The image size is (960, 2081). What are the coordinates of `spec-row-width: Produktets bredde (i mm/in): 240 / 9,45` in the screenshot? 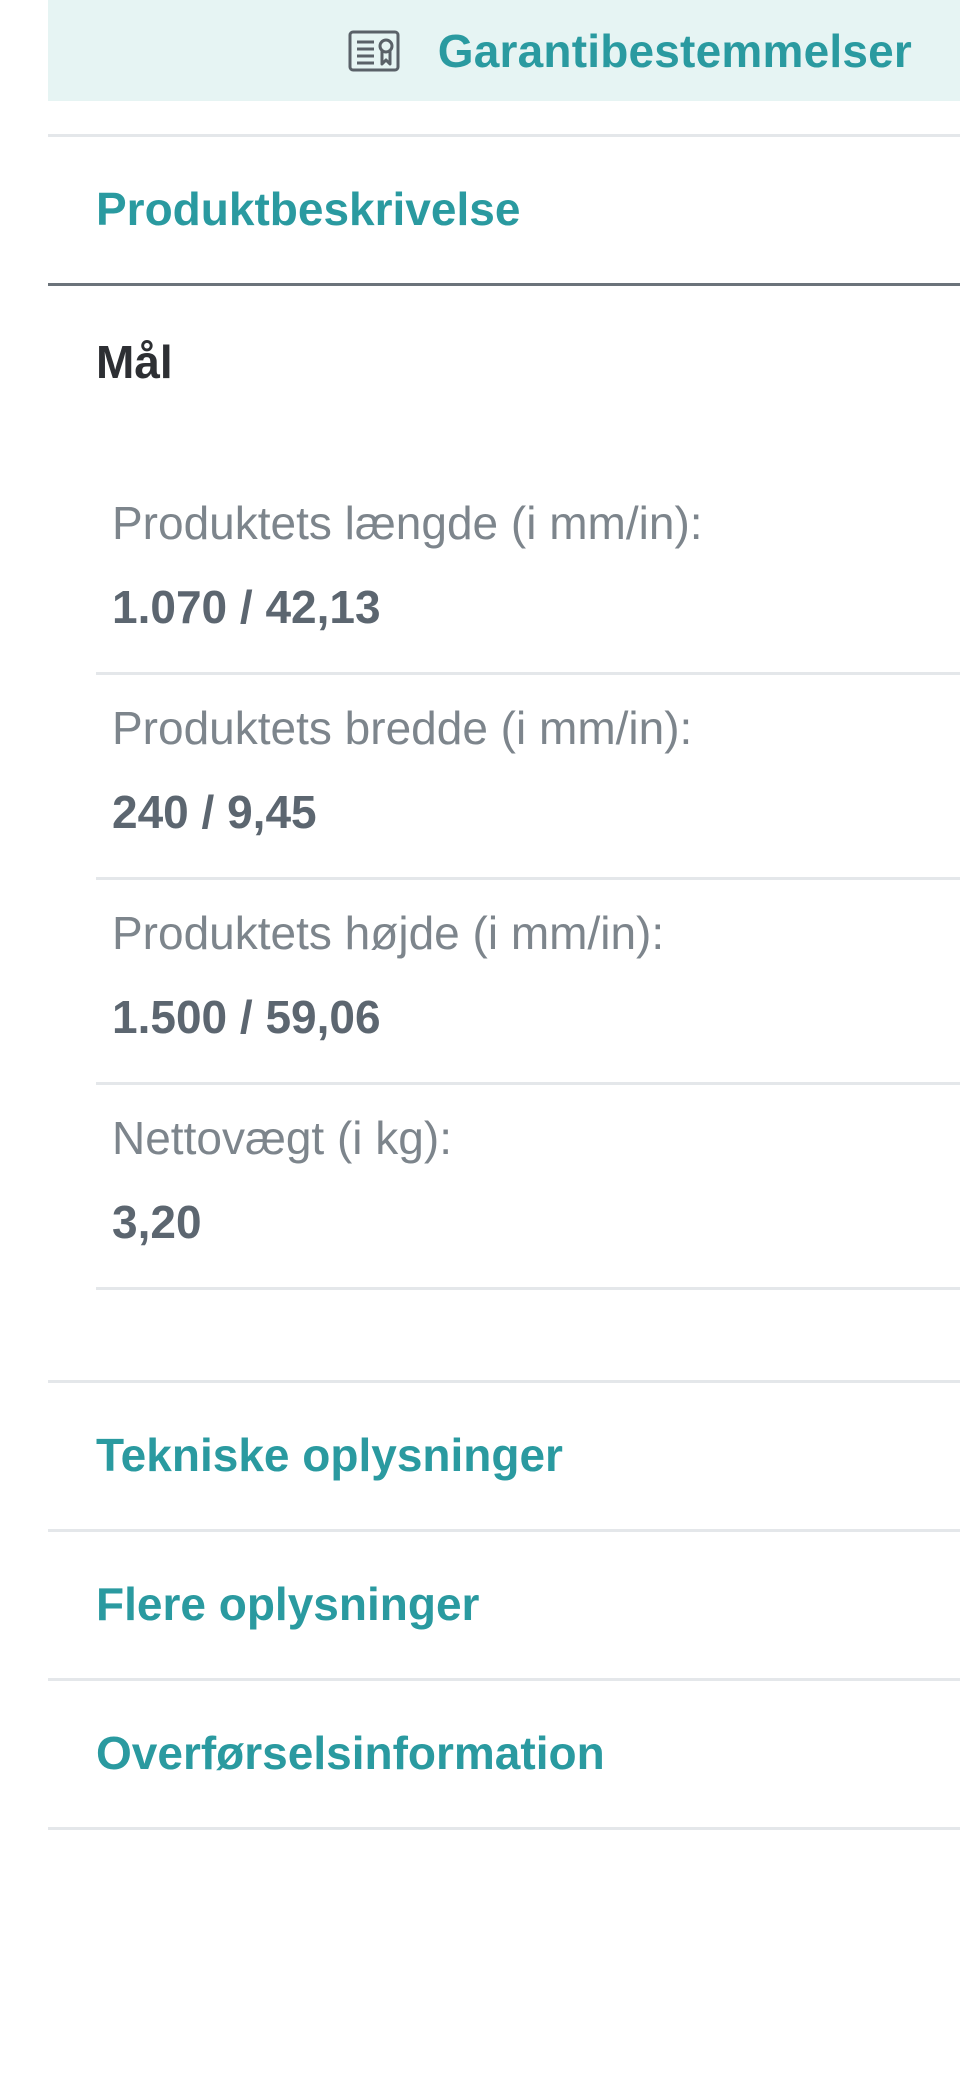 It's located at (528, 777).